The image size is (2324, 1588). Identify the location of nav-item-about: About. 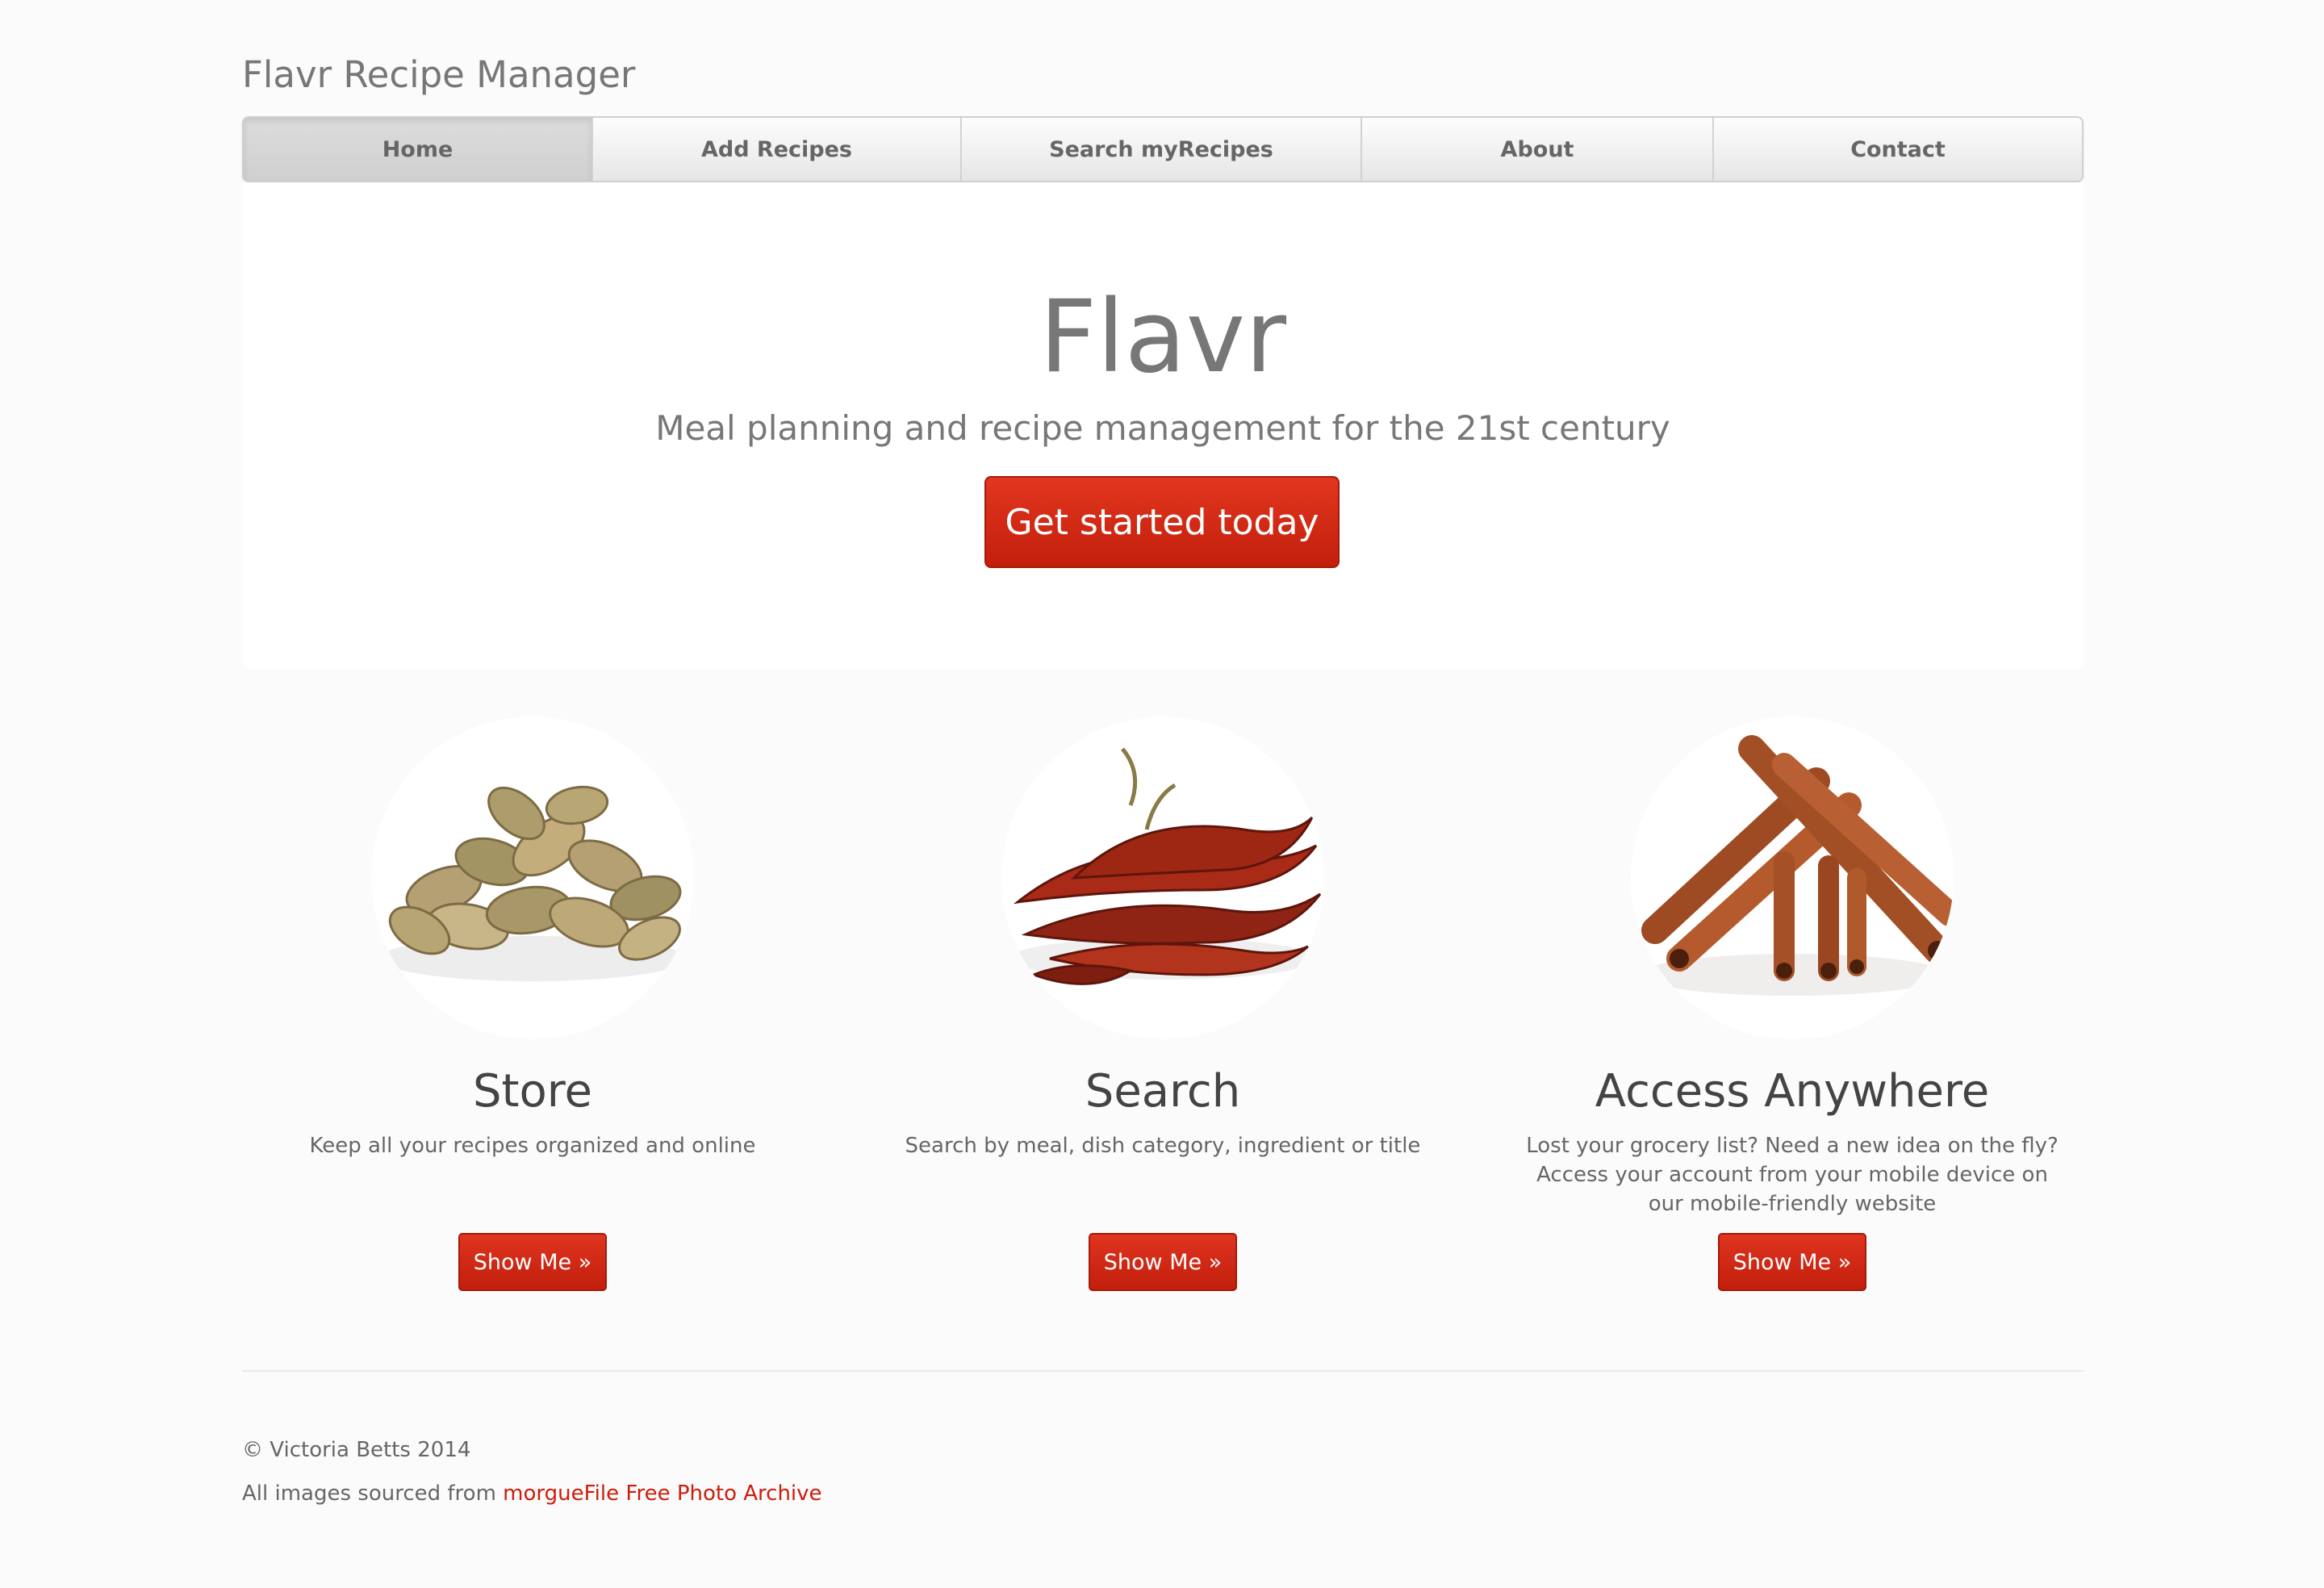
(1538, 149).